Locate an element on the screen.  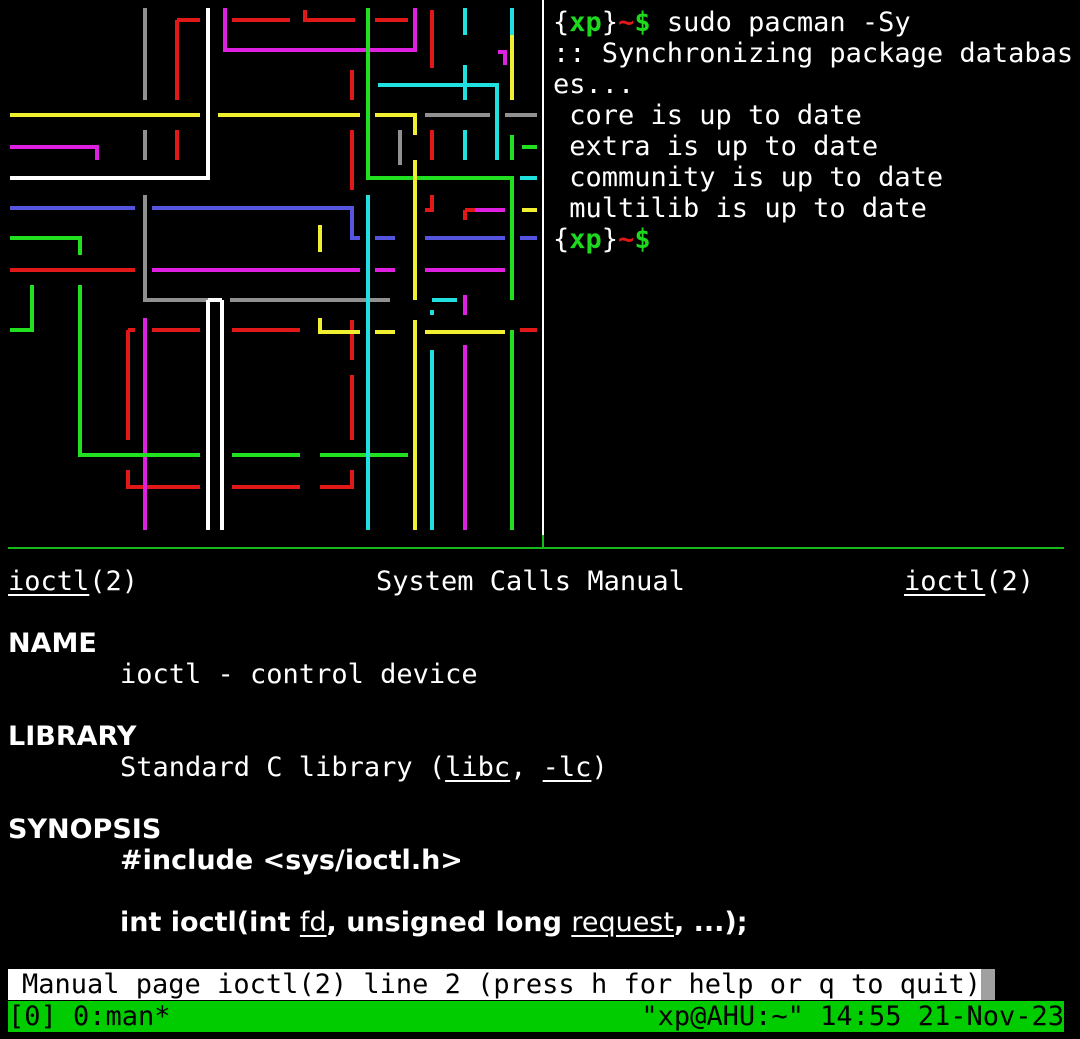
library-line: Standard C library (libc, -lc) is located at coordinates (364, 767).